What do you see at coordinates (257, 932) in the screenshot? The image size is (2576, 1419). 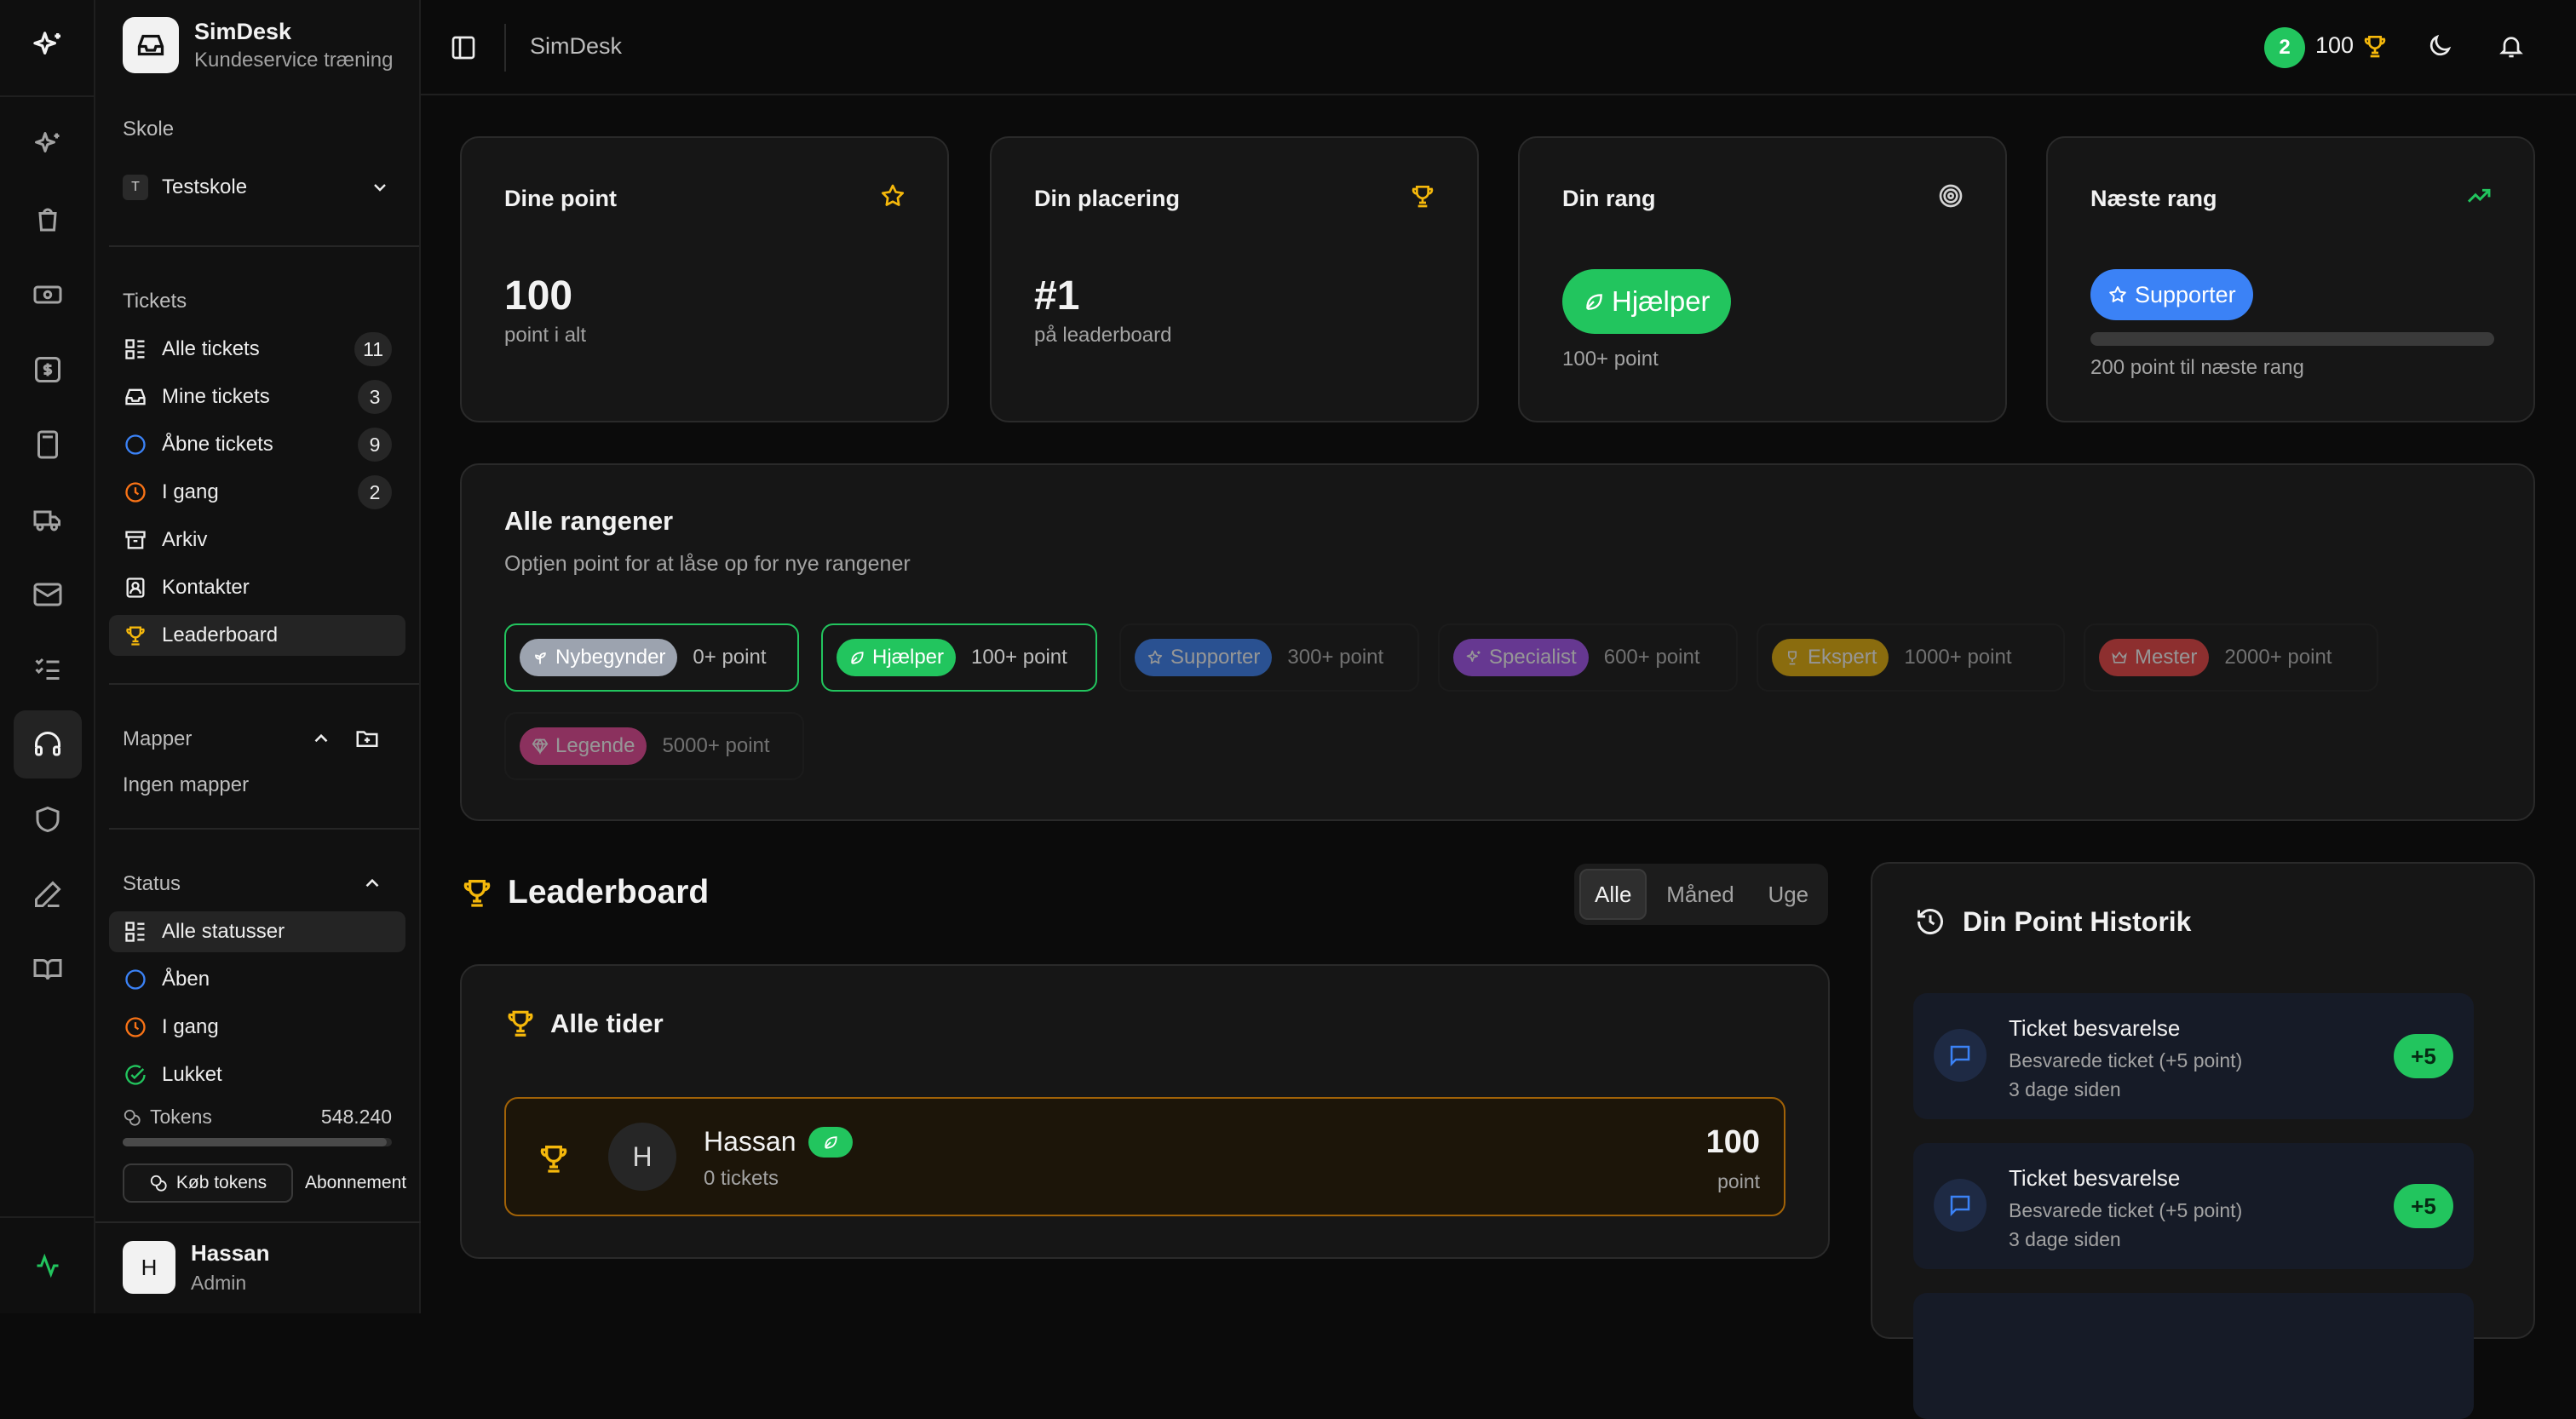 I see `sidebar-item-all-statuses: Alle statusser` at bounding box center [257, 932].